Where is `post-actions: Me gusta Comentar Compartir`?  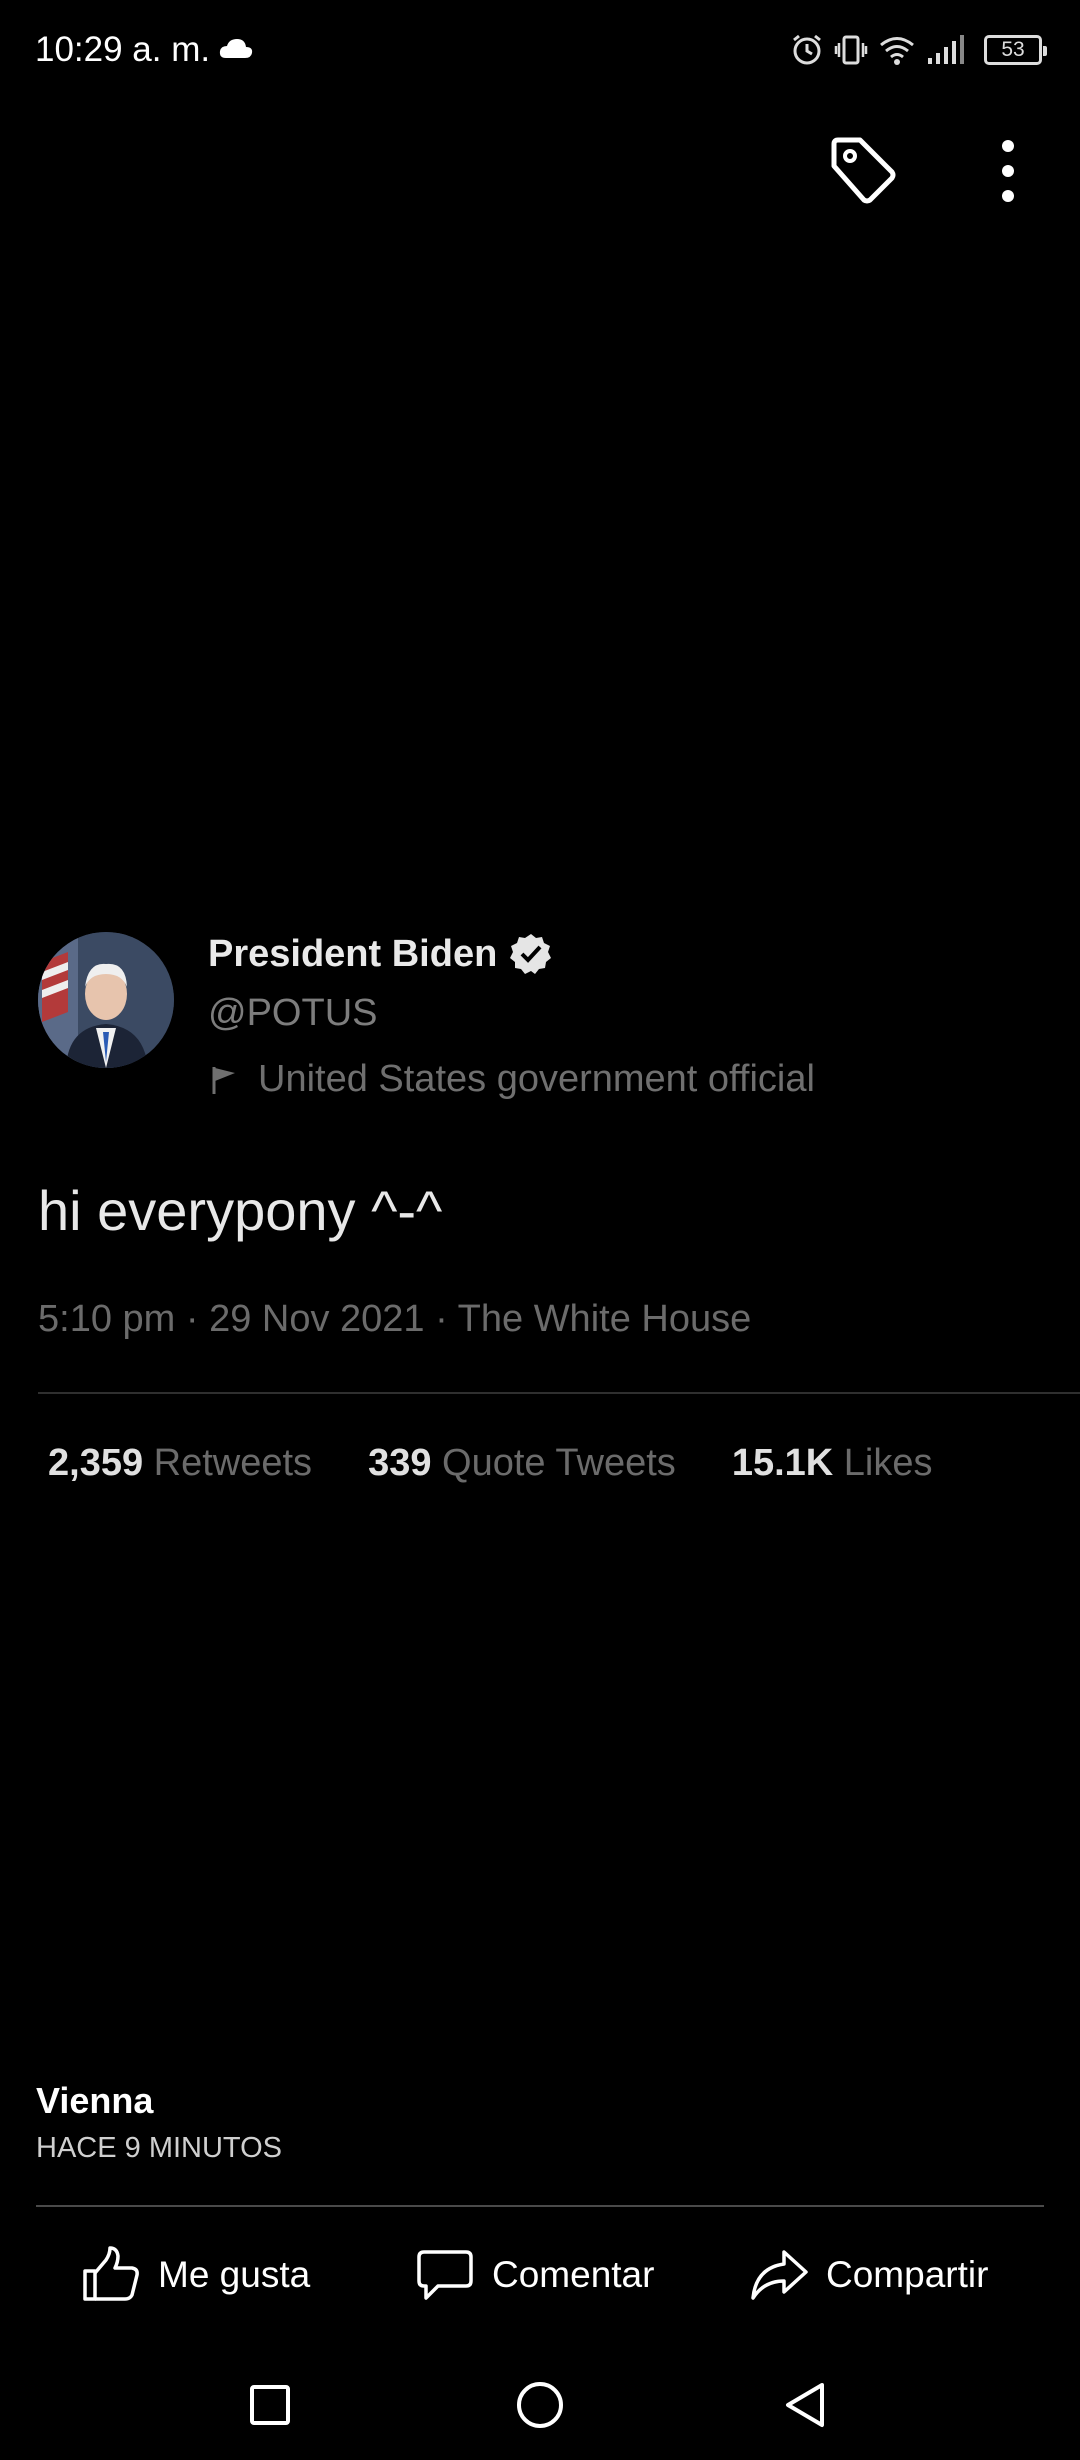
post-actions: Me gusta Comentar Compartir is located at coordinates (540, 2275).